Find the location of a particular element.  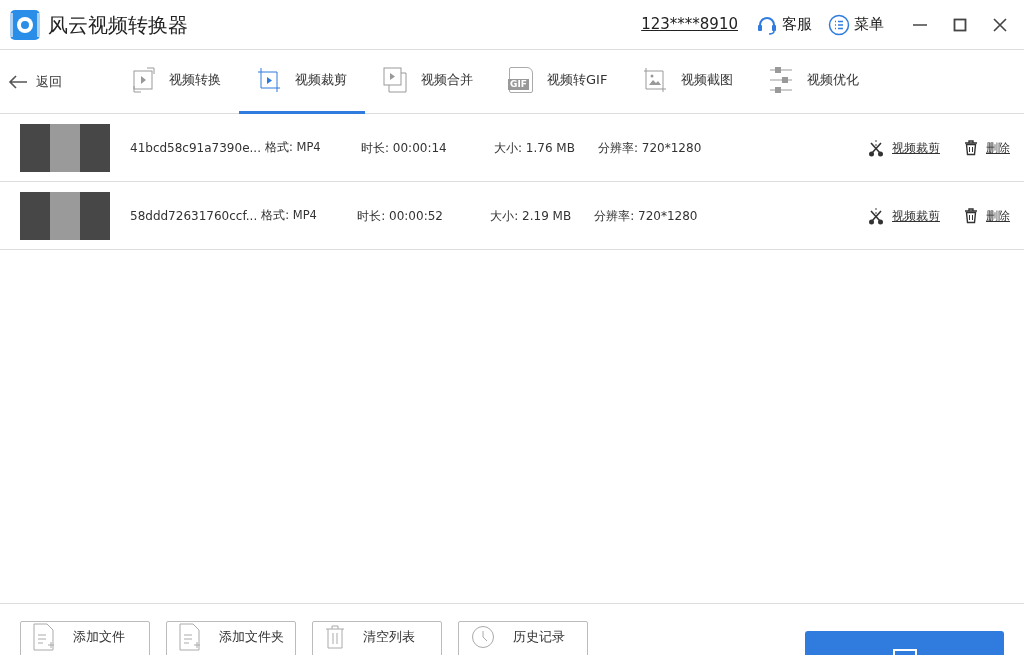

tab: 视频合并 is located at coordinates (428, 81).